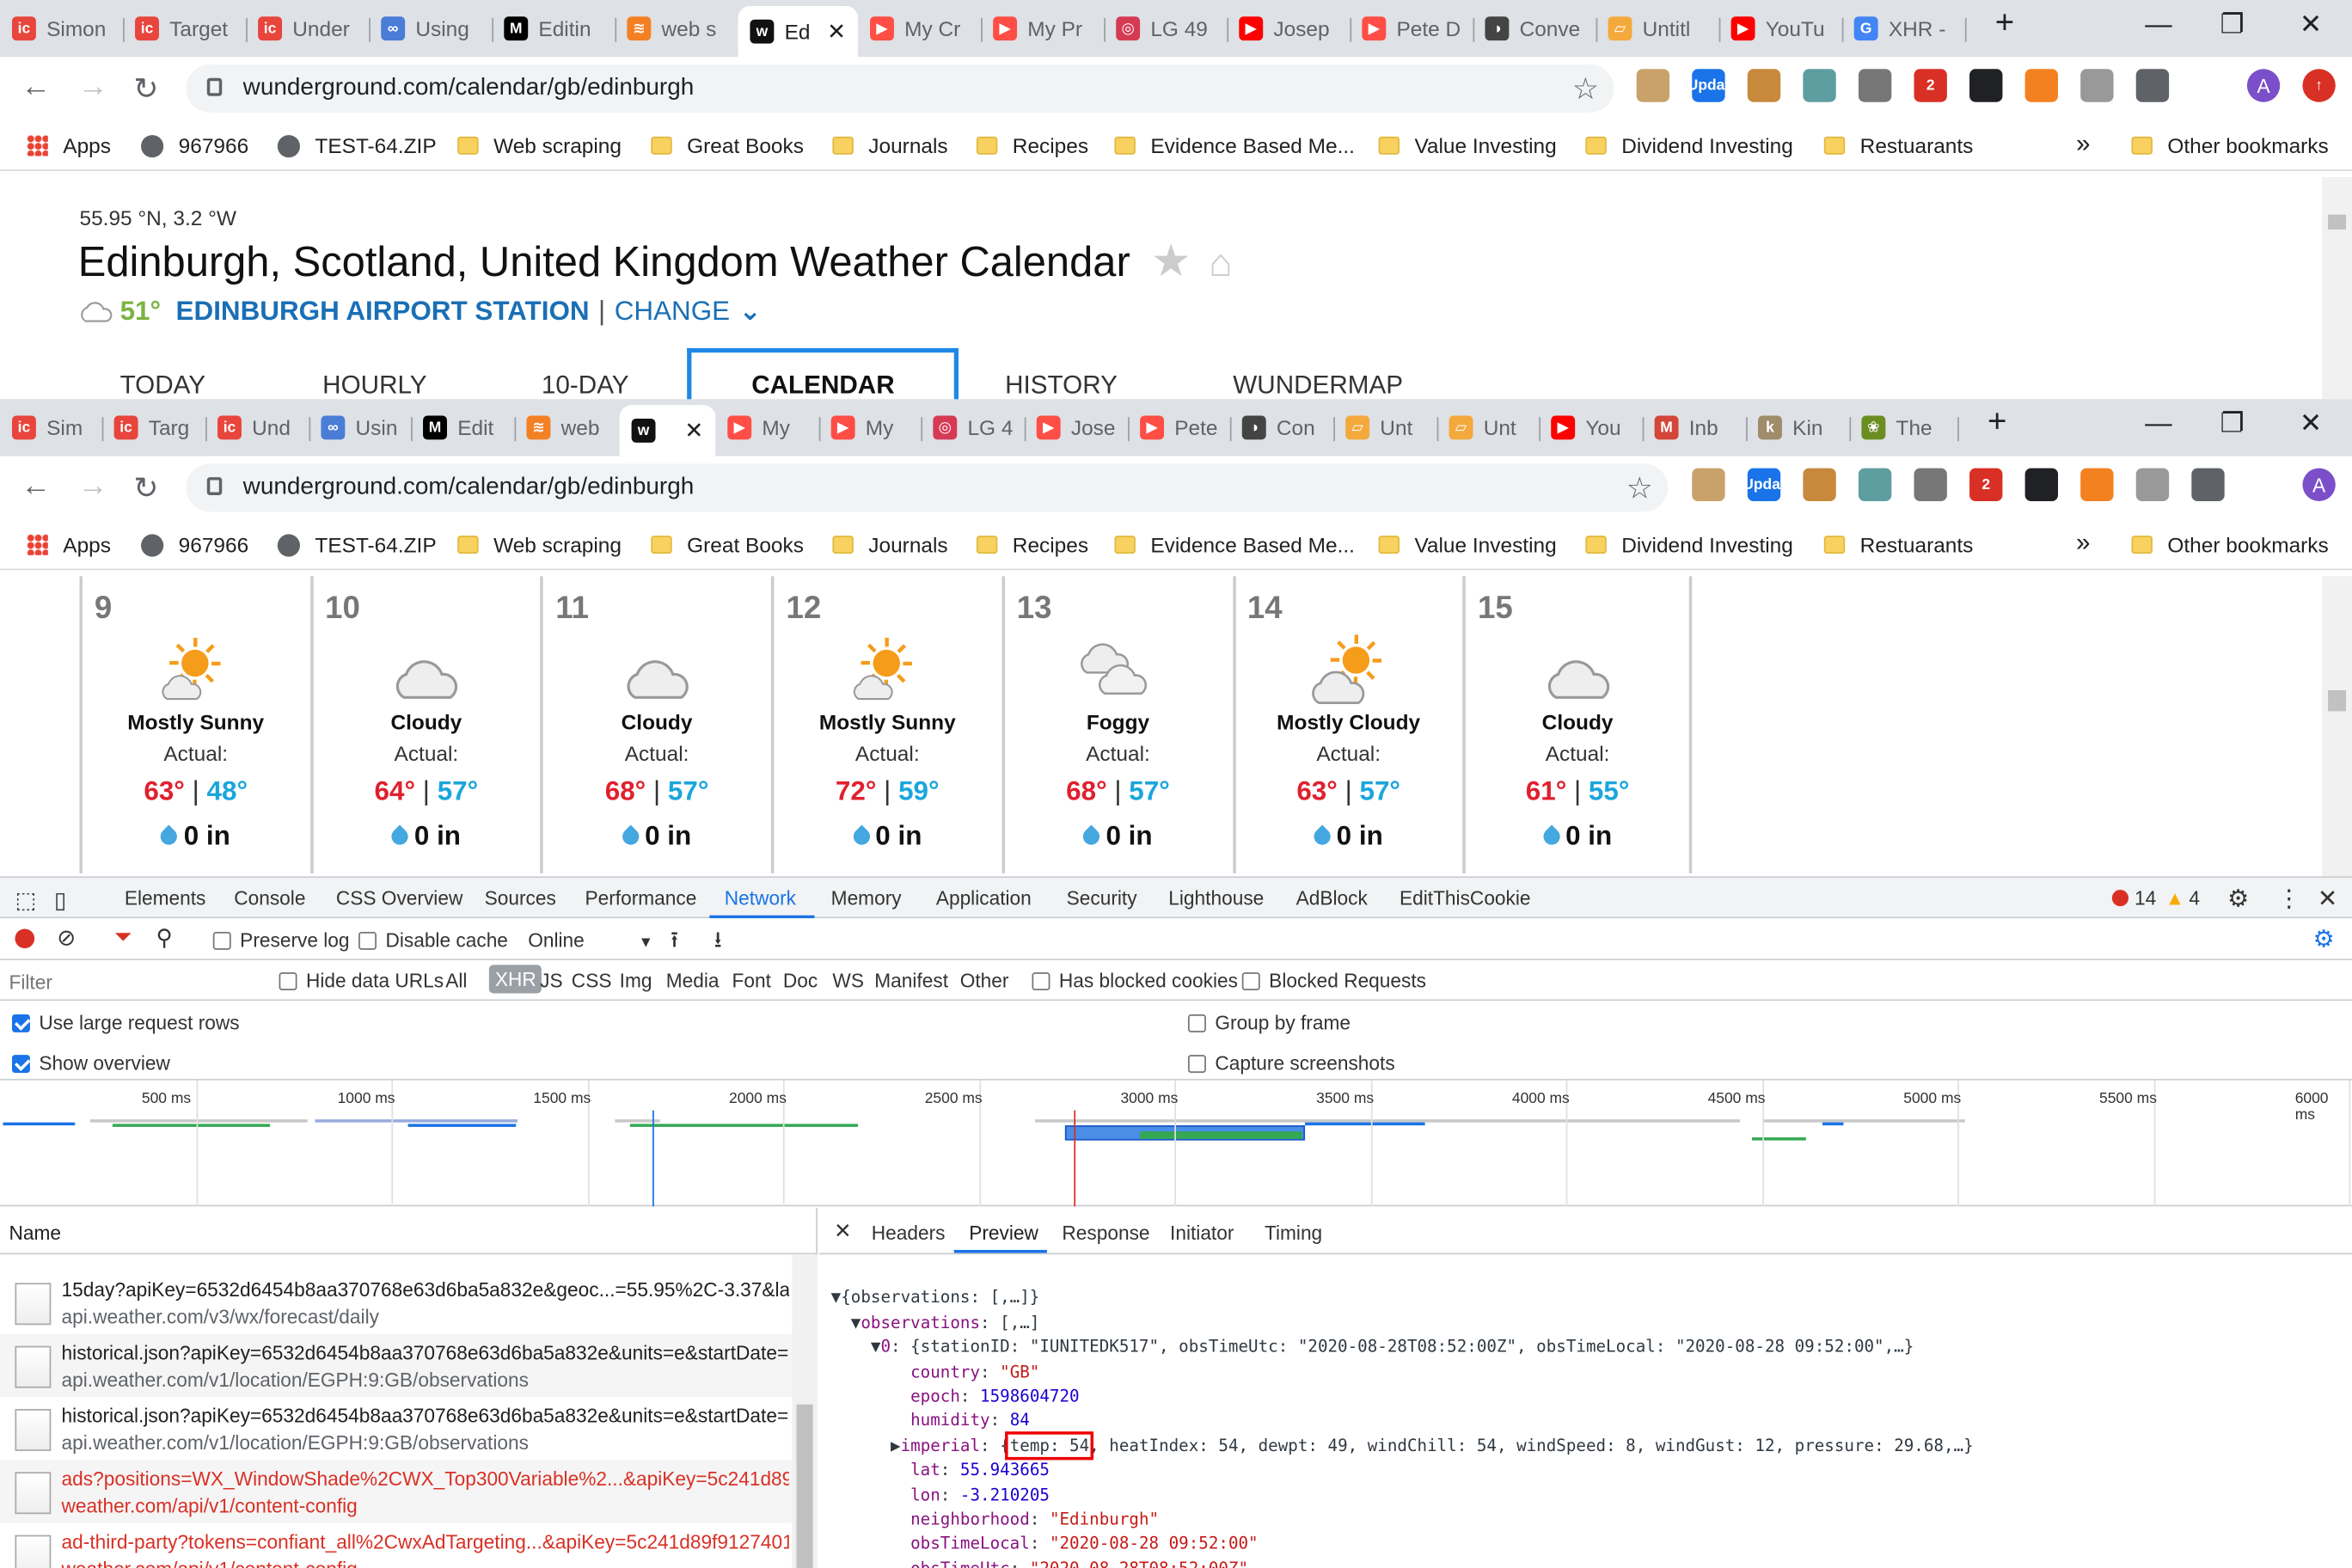 Image resolution: width=2352 pixels, height=1568 pixels. I want to click on throttle-select: Online ▼, so click(590, 939).